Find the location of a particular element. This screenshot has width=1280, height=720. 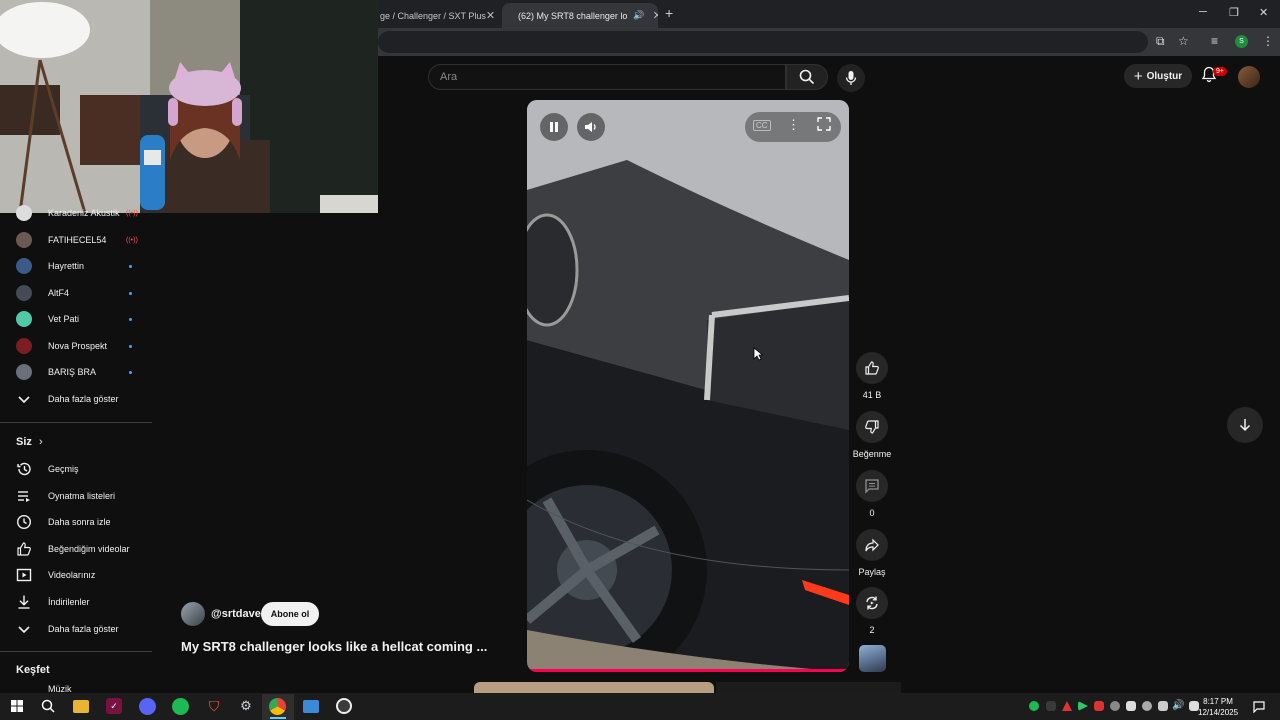

sidebar-subscription-item: BARIŞ BRA is located at coordinates (76, 372).